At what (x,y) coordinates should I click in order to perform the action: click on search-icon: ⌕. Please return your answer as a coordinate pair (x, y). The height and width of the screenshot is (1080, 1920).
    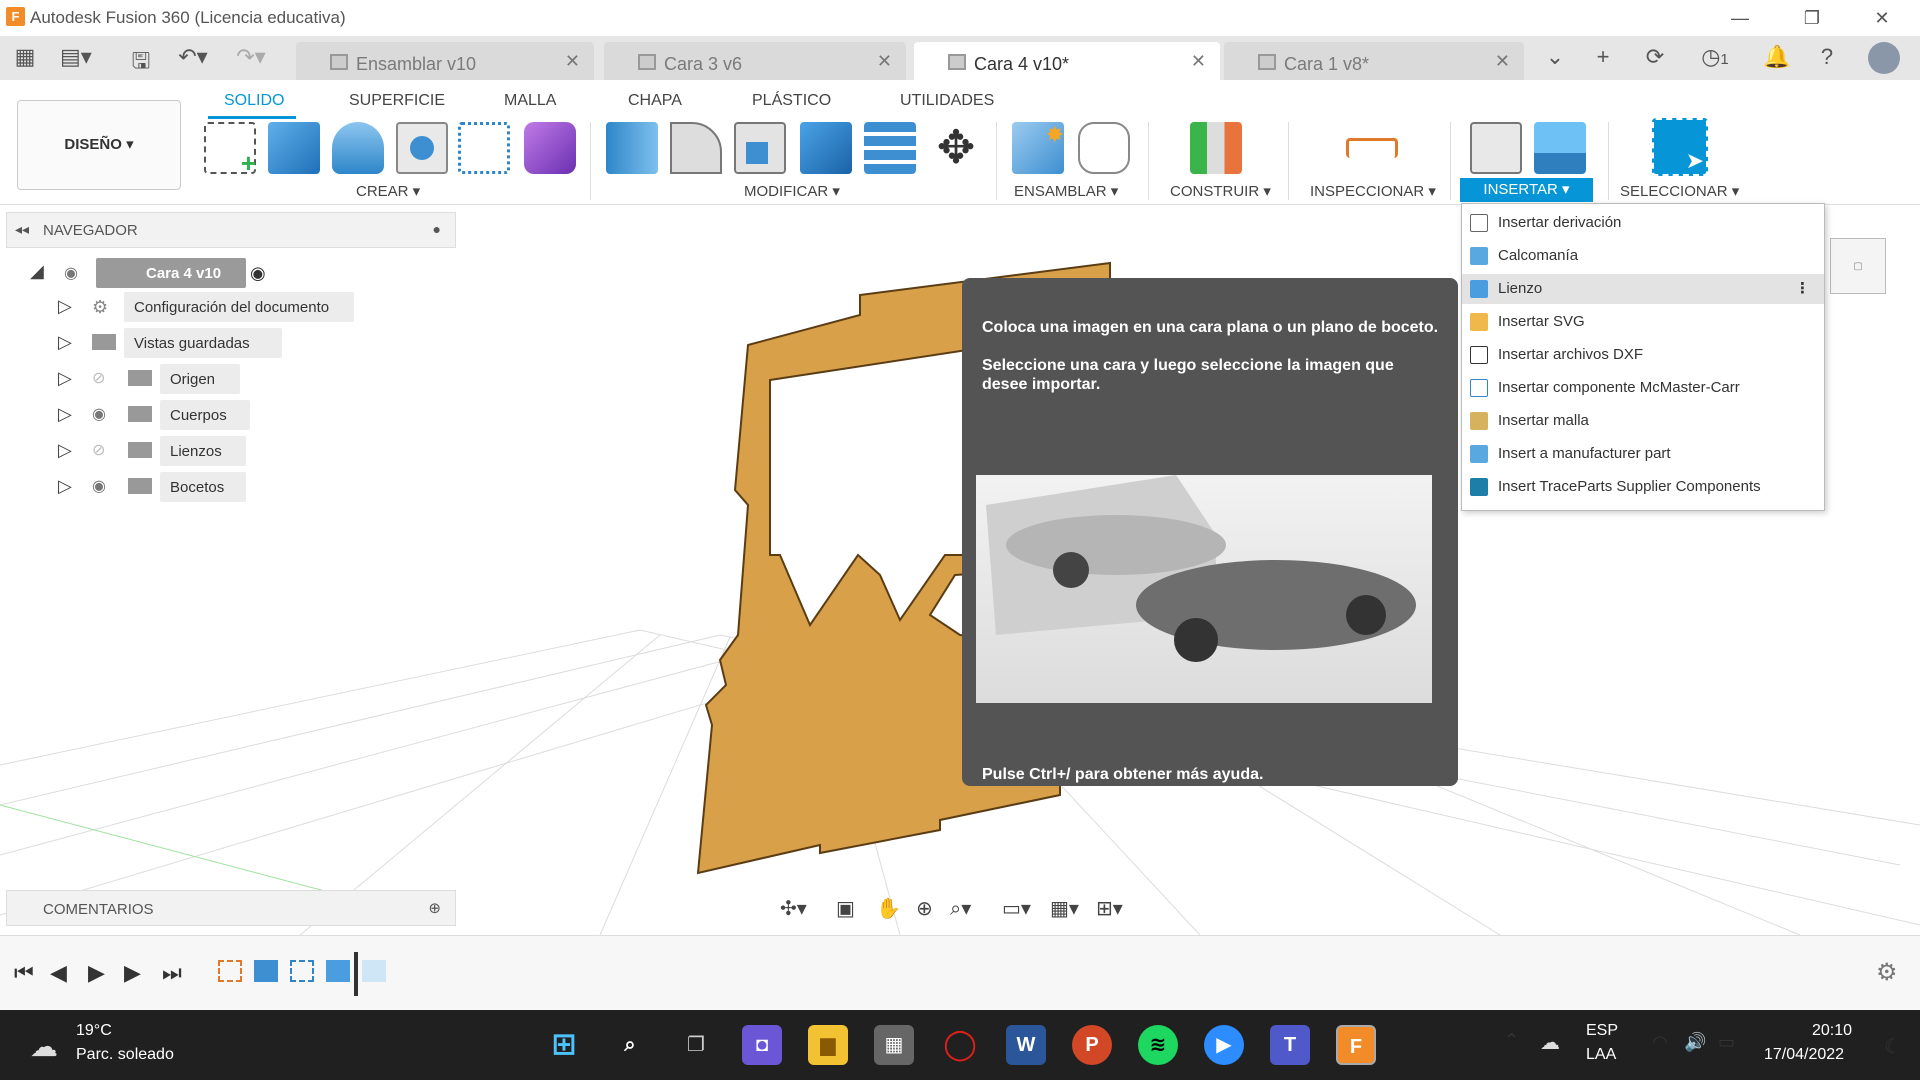
    Looking at the image, I should click on (630, 1045).